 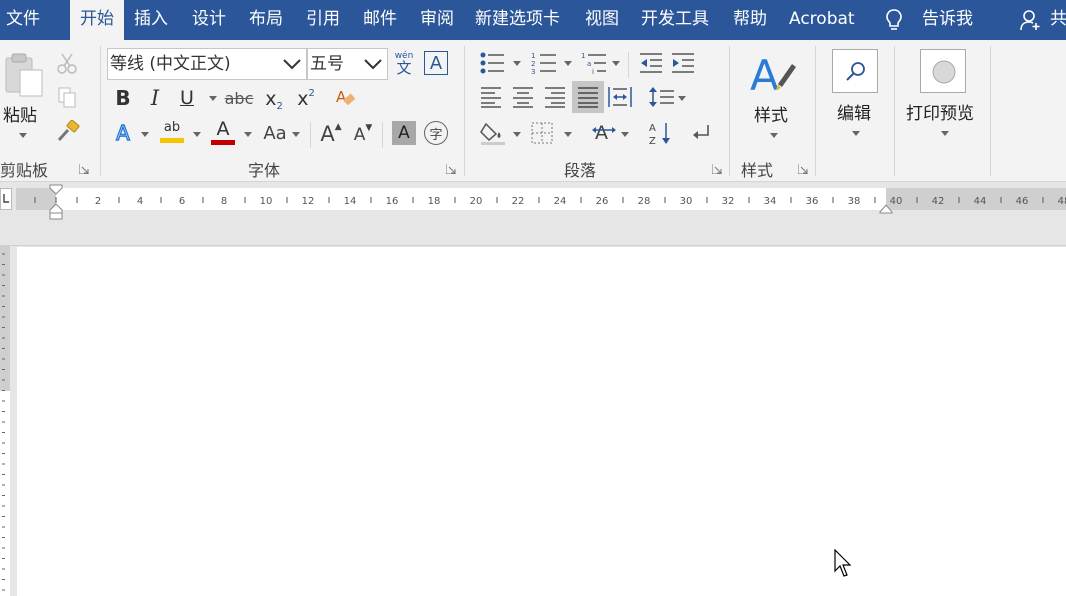 I want to click on grow-font-button: A ▲, so click(x=331, y=134).